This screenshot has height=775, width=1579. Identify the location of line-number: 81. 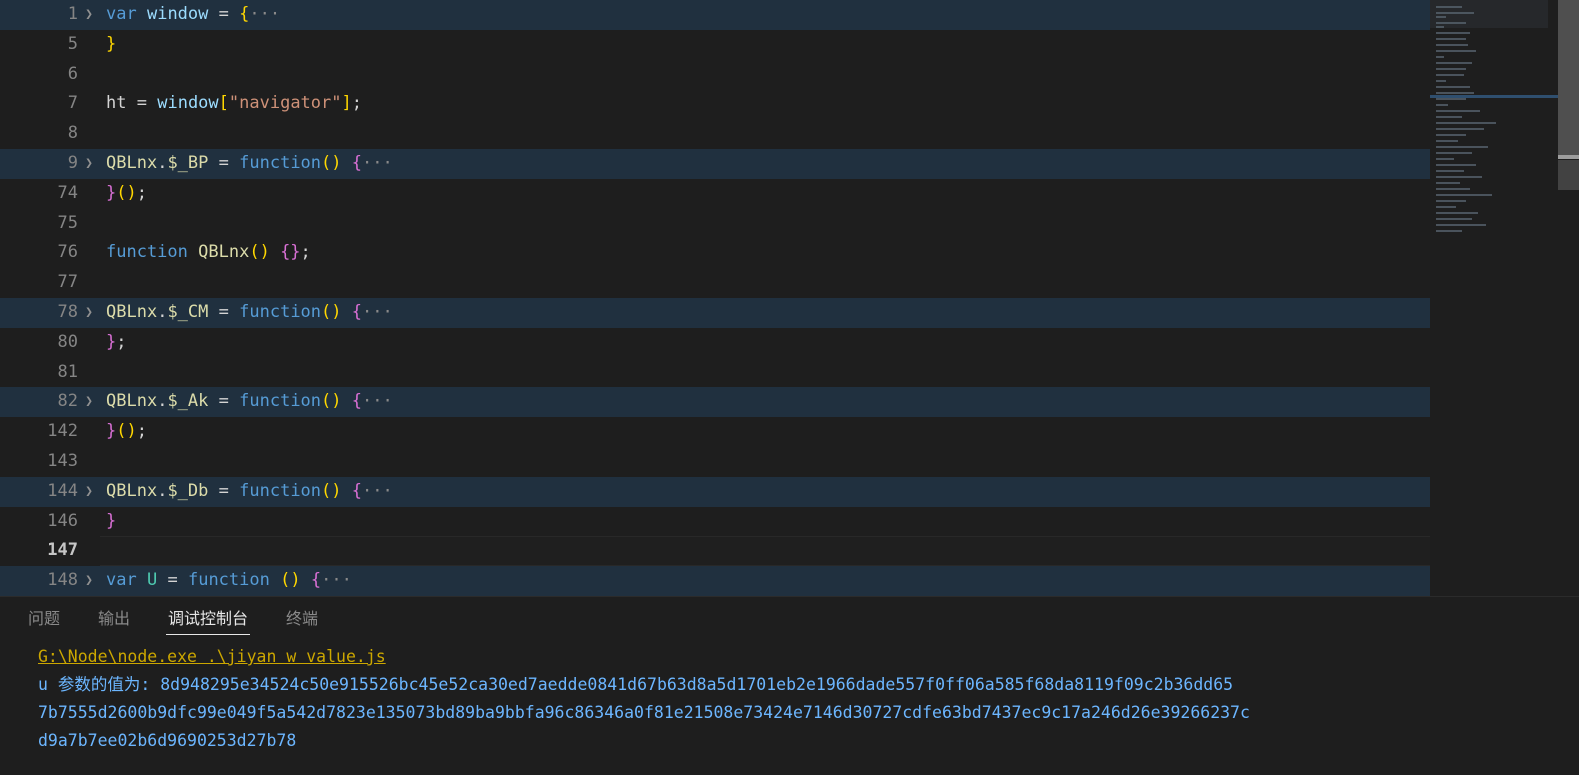
(67, 371).